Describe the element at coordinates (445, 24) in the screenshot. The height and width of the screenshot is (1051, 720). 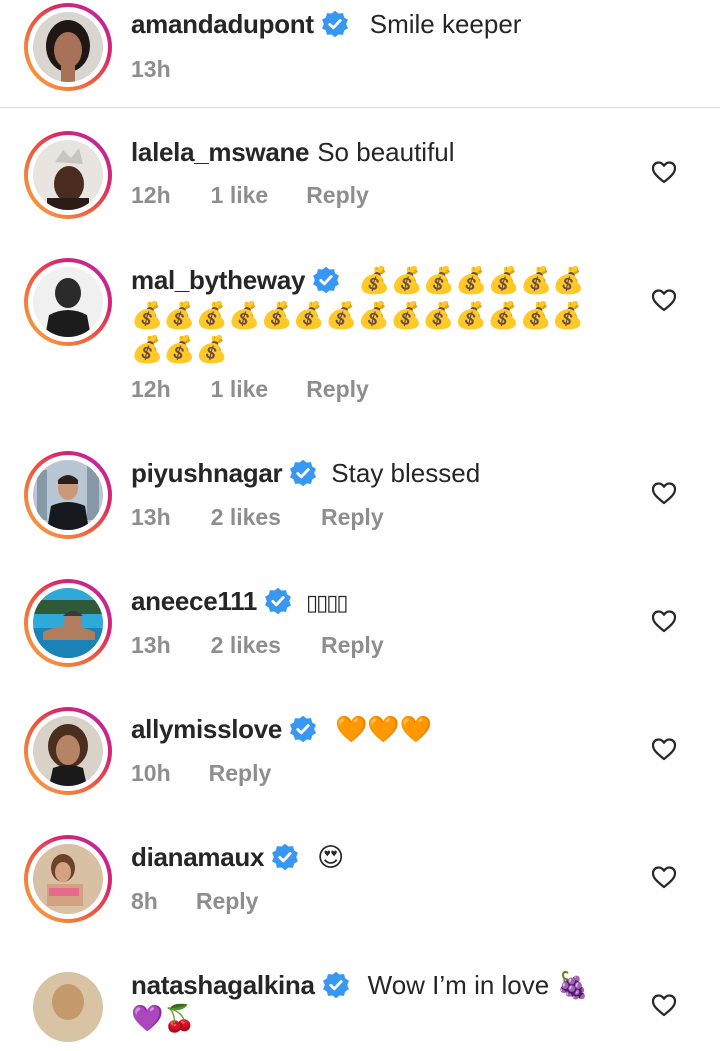
I see `caption-text: Smile keeper` at that location.